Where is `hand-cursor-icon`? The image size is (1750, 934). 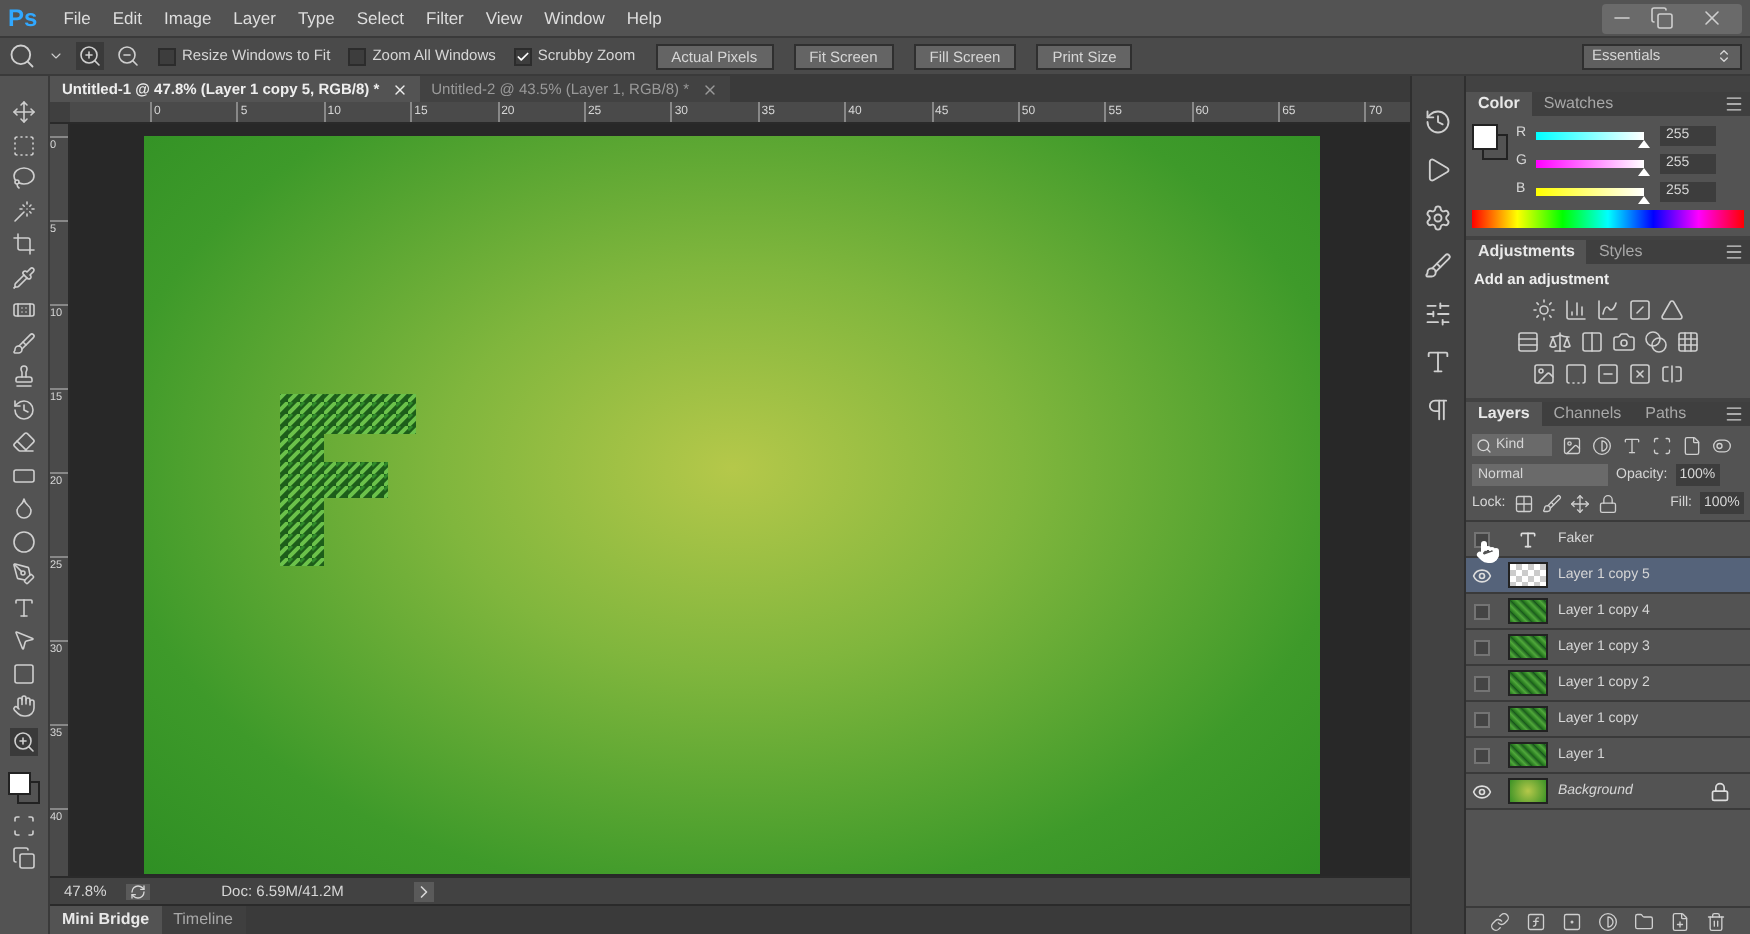
hand-cursor-icon is located at coordinates (1488, 552).